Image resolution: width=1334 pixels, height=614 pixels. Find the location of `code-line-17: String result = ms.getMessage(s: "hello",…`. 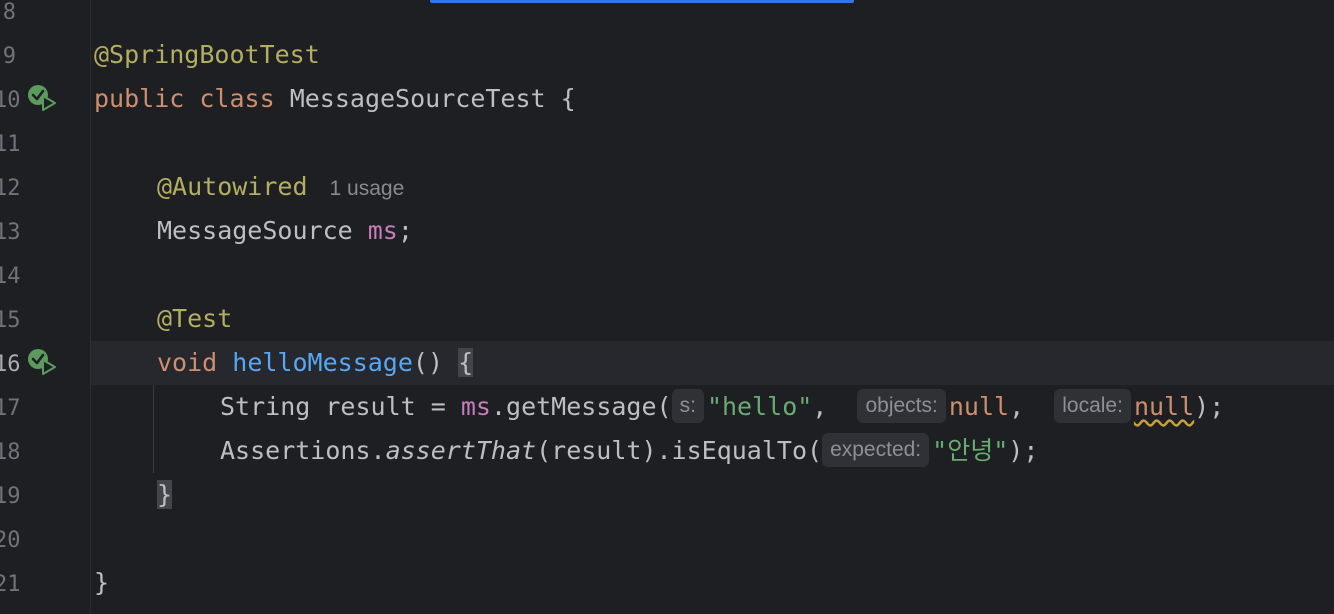

code-line-17: String result = ms.getMessage(s: "hello",… is located at coordinates (722, 407).